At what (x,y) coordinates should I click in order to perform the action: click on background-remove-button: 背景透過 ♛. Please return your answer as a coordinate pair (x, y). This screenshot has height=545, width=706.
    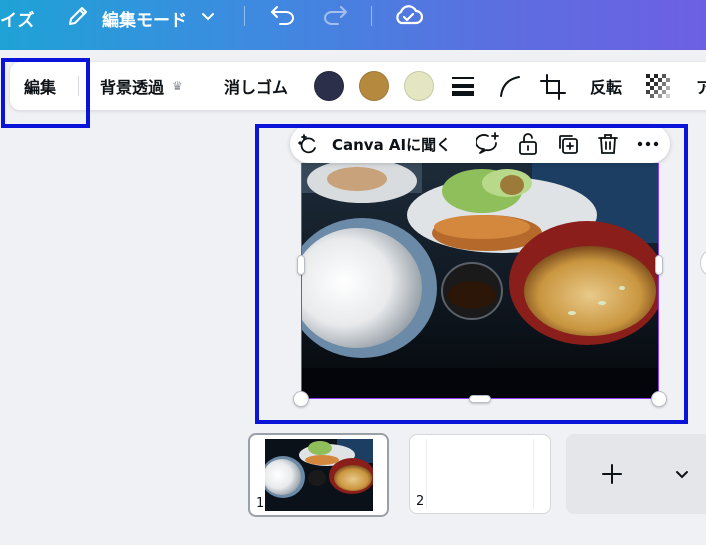
    Looking at the image, I should click on (141, 86).